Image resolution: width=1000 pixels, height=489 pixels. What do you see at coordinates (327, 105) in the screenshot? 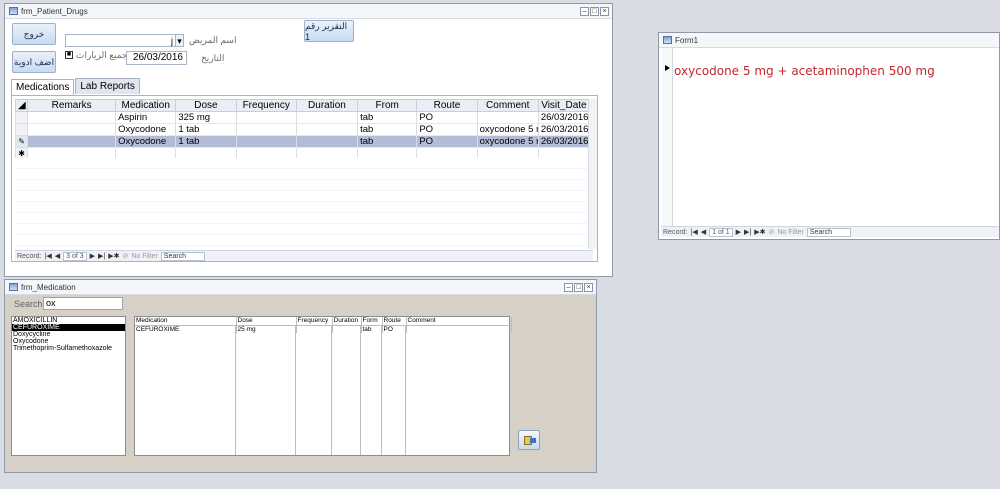
I see `column-header-duration: Duration` at bounding box center [327, 105].